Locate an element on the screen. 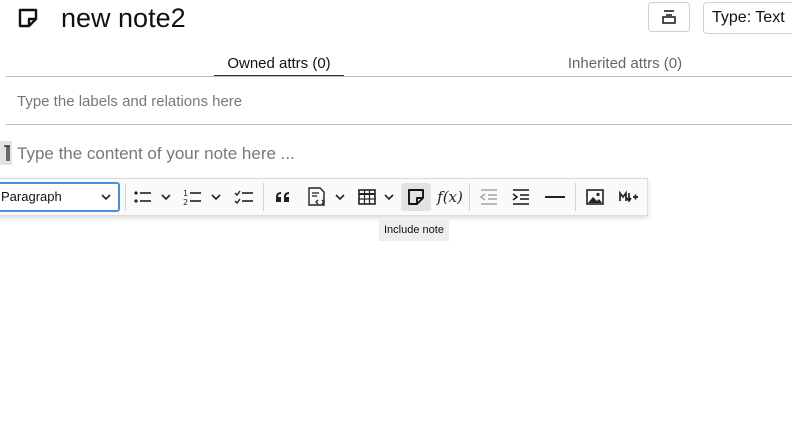  table-icon is located at coordinates (367, 197).